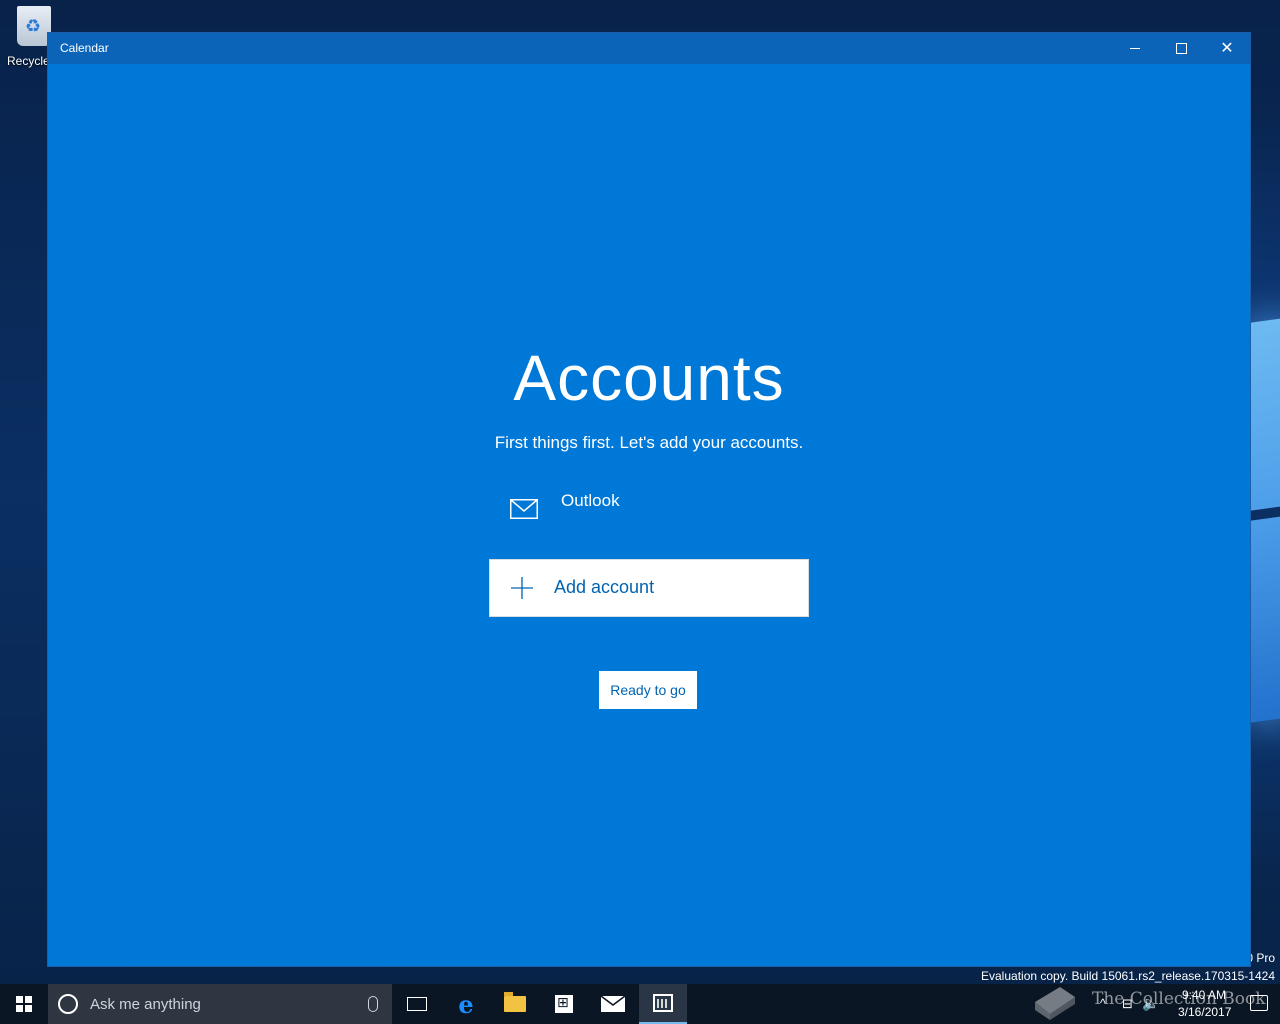 The image size is (1280, 1024). I want to click on account-name: Outlook, so click(590, 500).